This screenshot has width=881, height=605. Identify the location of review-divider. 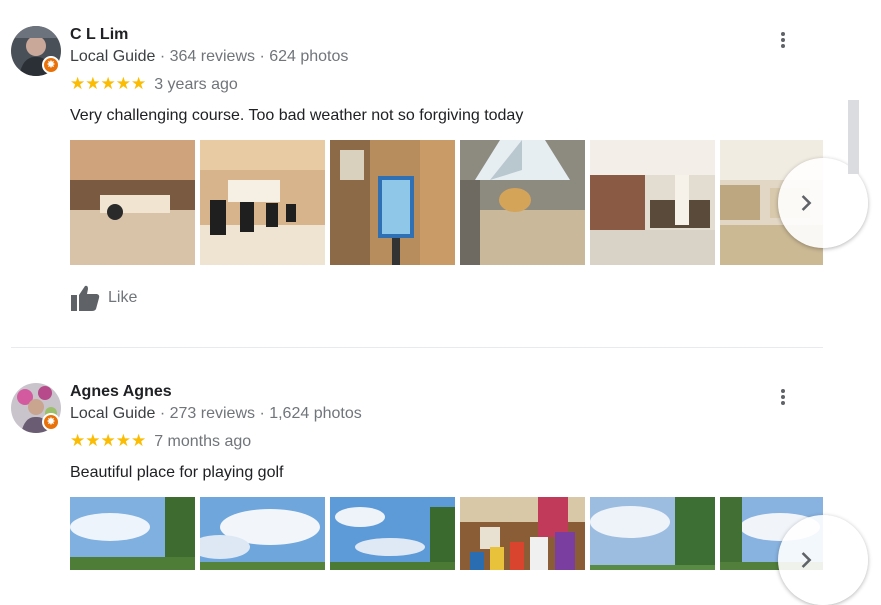
(417, 347).